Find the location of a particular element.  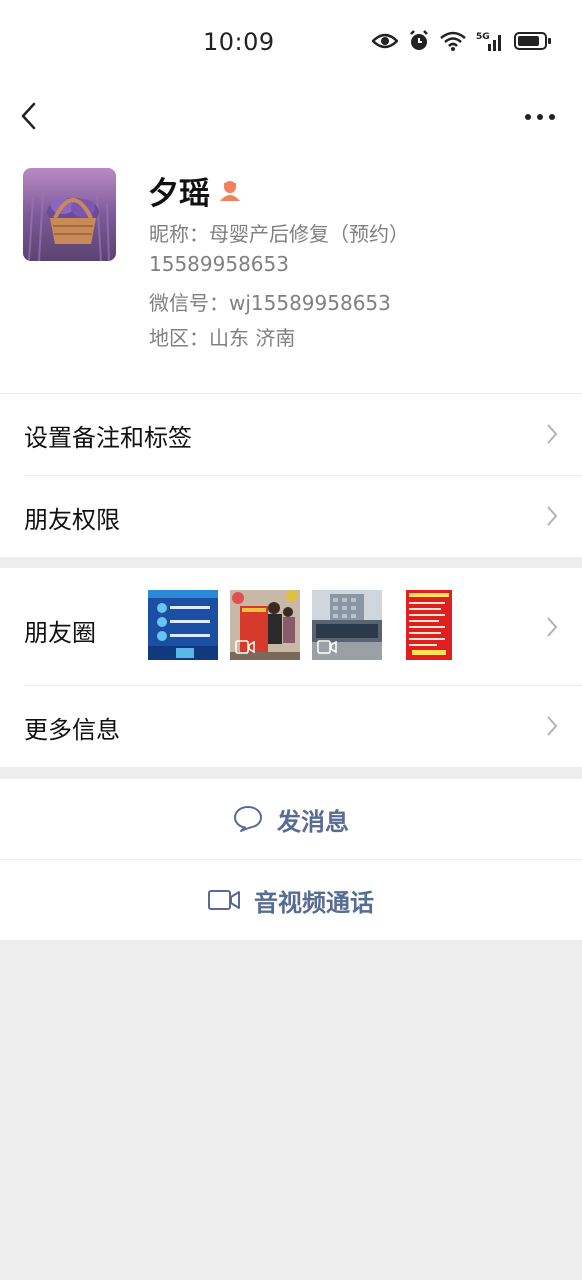

remark-tags-label: 设置备注和标签 is located at coordinates (108, 438).